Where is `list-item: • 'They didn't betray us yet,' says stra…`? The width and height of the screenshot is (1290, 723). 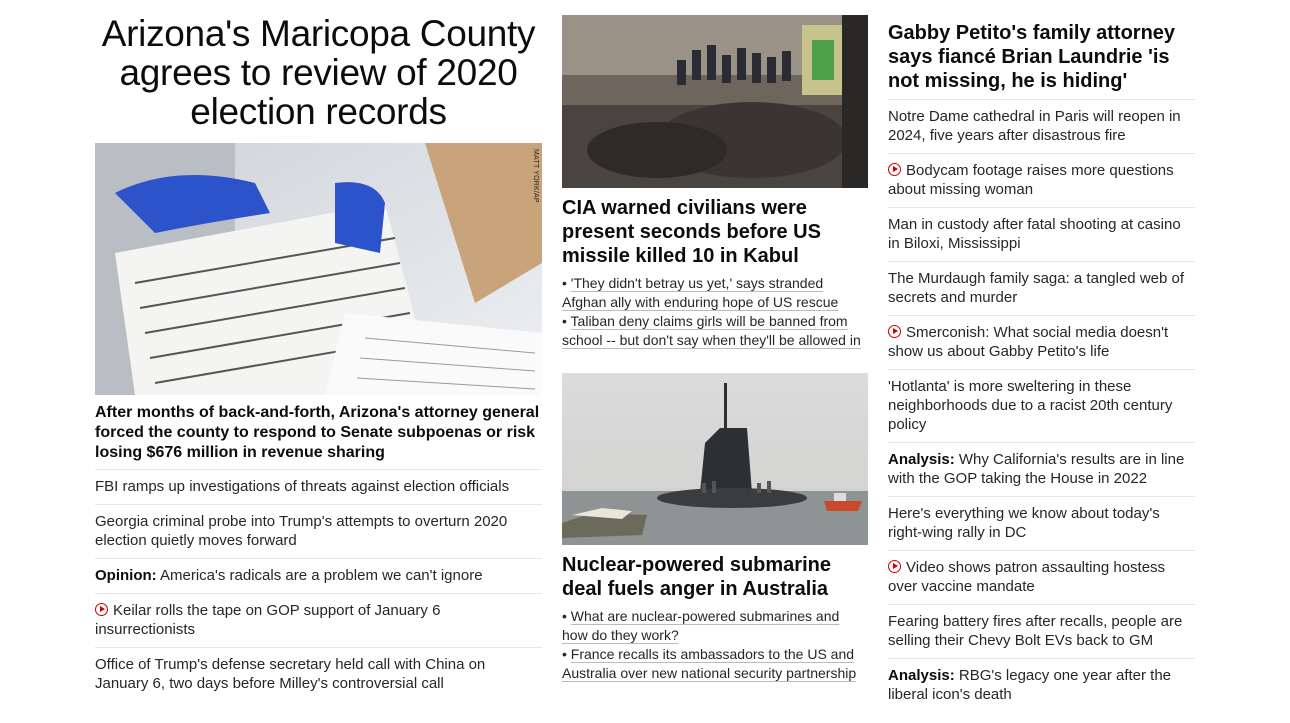
list-item: • 'They didn't betray us yet,' says stra… is located at coordinates (715, 293).